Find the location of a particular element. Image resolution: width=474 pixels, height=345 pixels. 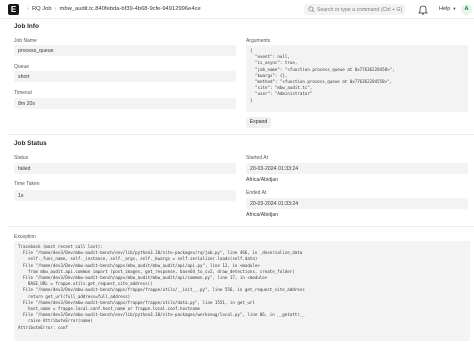

section-title-job-info: Job Info is located at coordinates (26, 26).